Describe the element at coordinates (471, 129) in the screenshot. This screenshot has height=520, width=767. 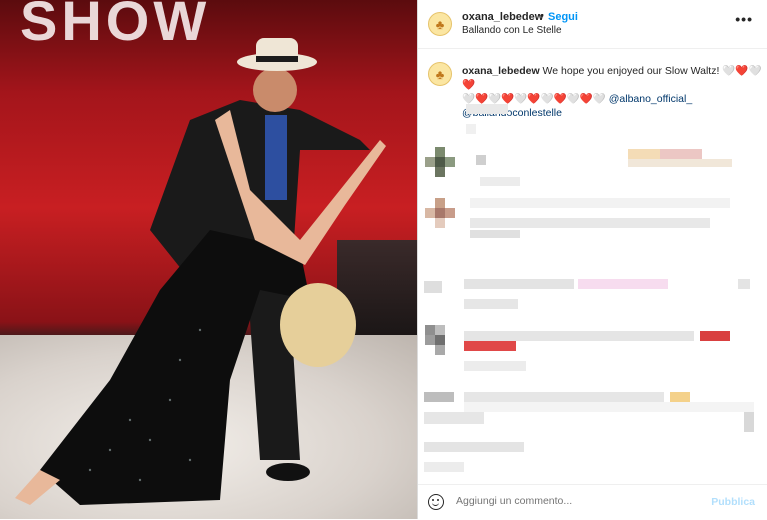
I see `blur-block` at that location.